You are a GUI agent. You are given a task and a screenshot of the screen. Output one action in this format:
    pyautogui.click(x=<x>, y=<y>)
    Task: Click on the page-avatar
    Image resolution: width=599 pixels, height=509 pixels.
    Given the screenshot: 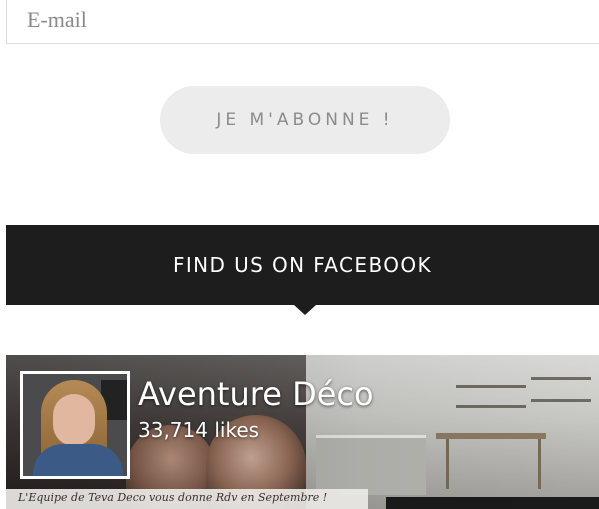 What is the action you would take?
    pyautogui.click(x=75, y=425)
    